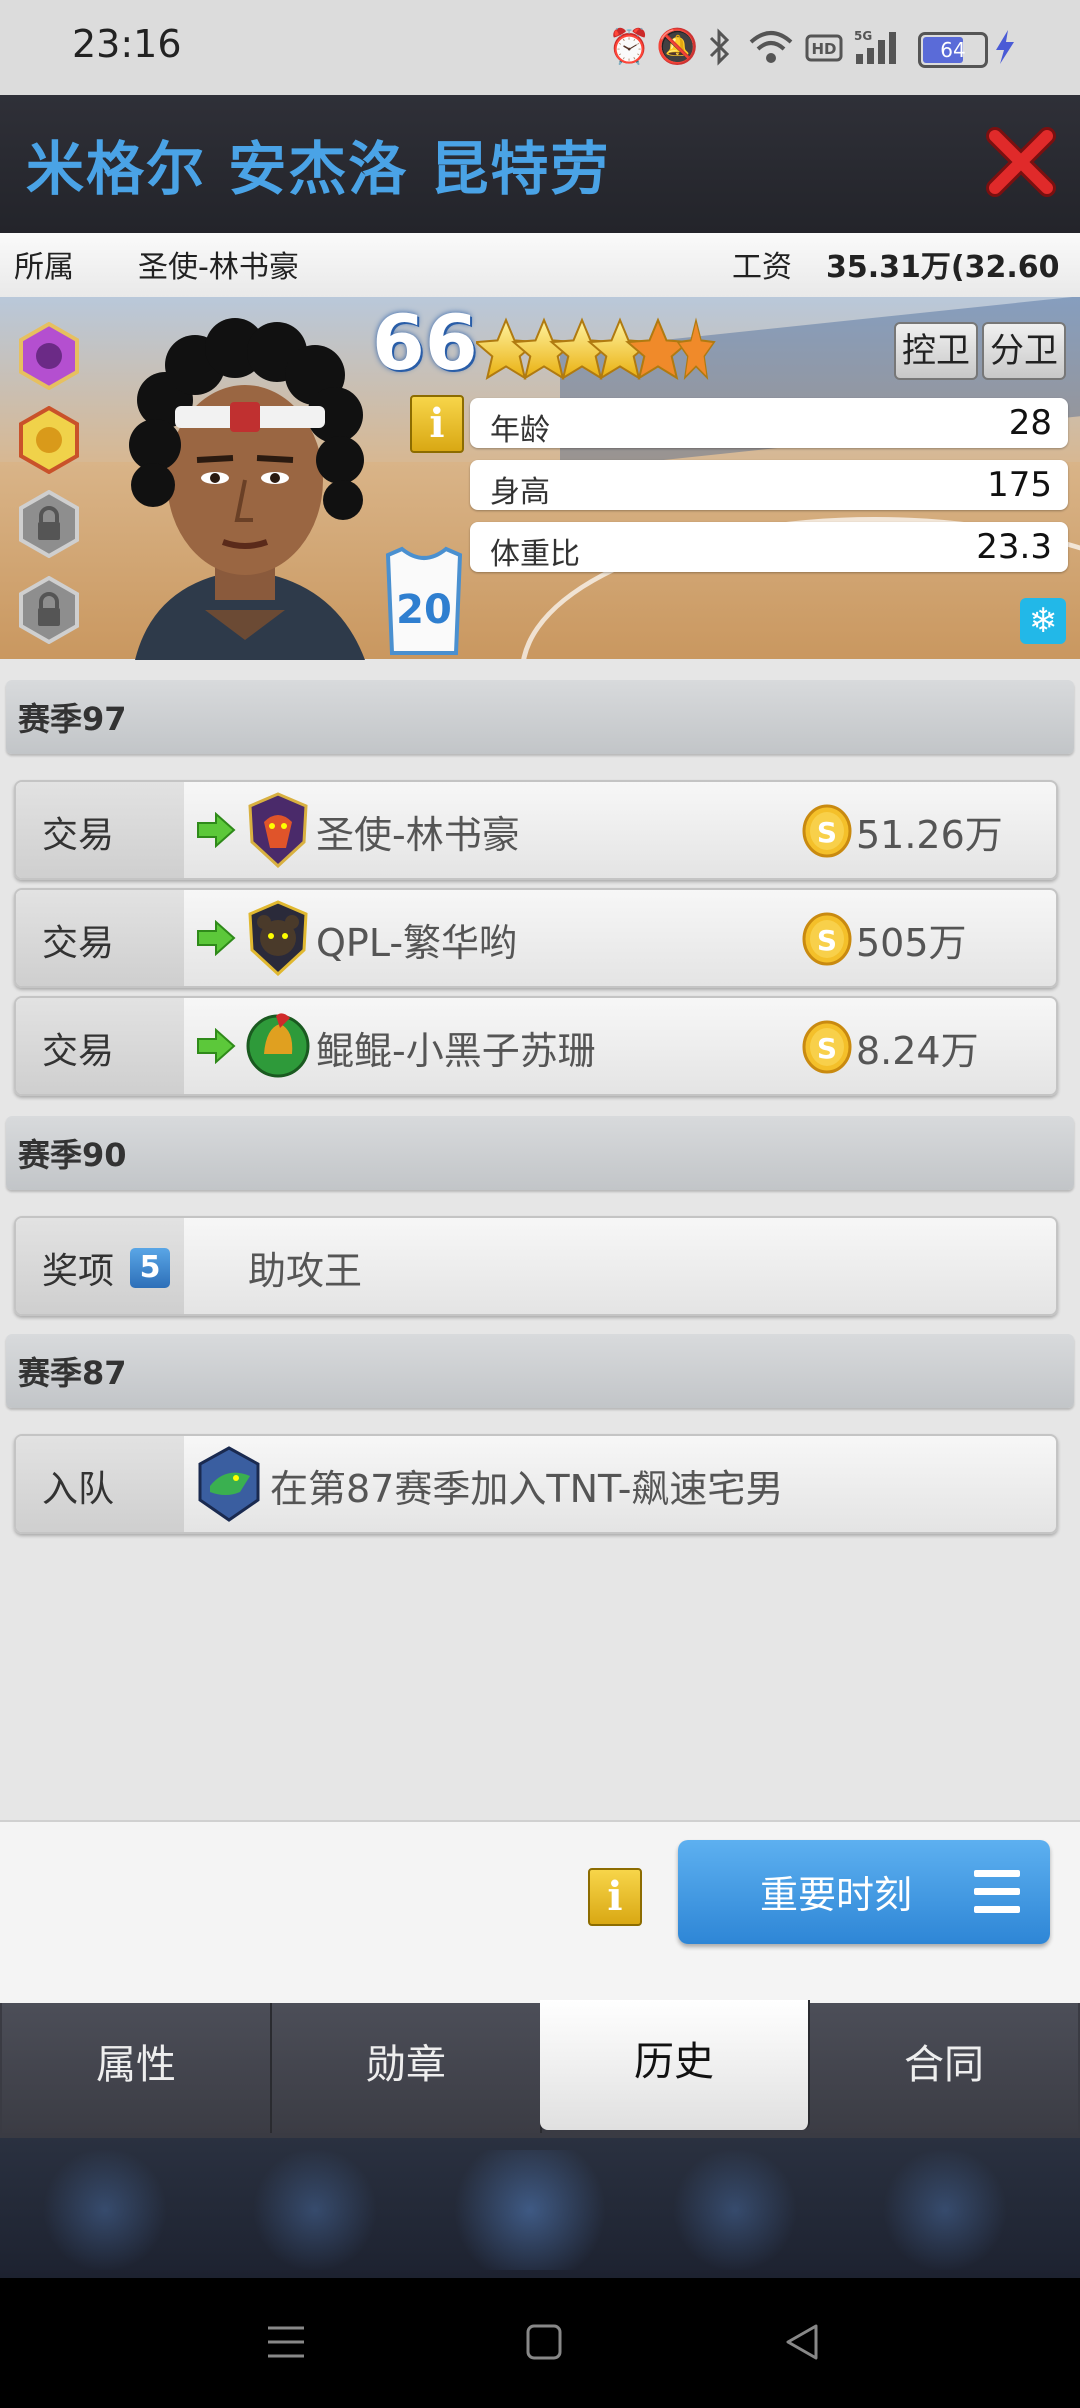 This screenshot has width=1080, height=2408. What do you see at coordinates (530, 2210) in the screenshot?
I see `nav-home-icon` at bounding box center [530, 2210].